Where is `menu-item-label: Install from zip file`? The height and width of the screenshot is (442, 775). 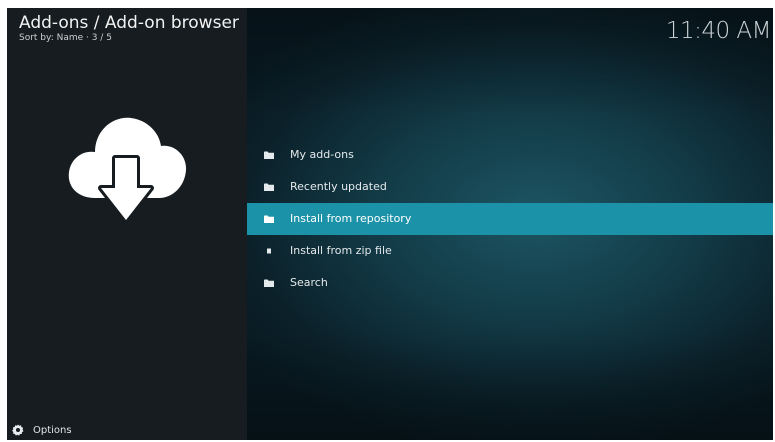
menu-item-label: Install from zip file is located at coordinates (341, 250).